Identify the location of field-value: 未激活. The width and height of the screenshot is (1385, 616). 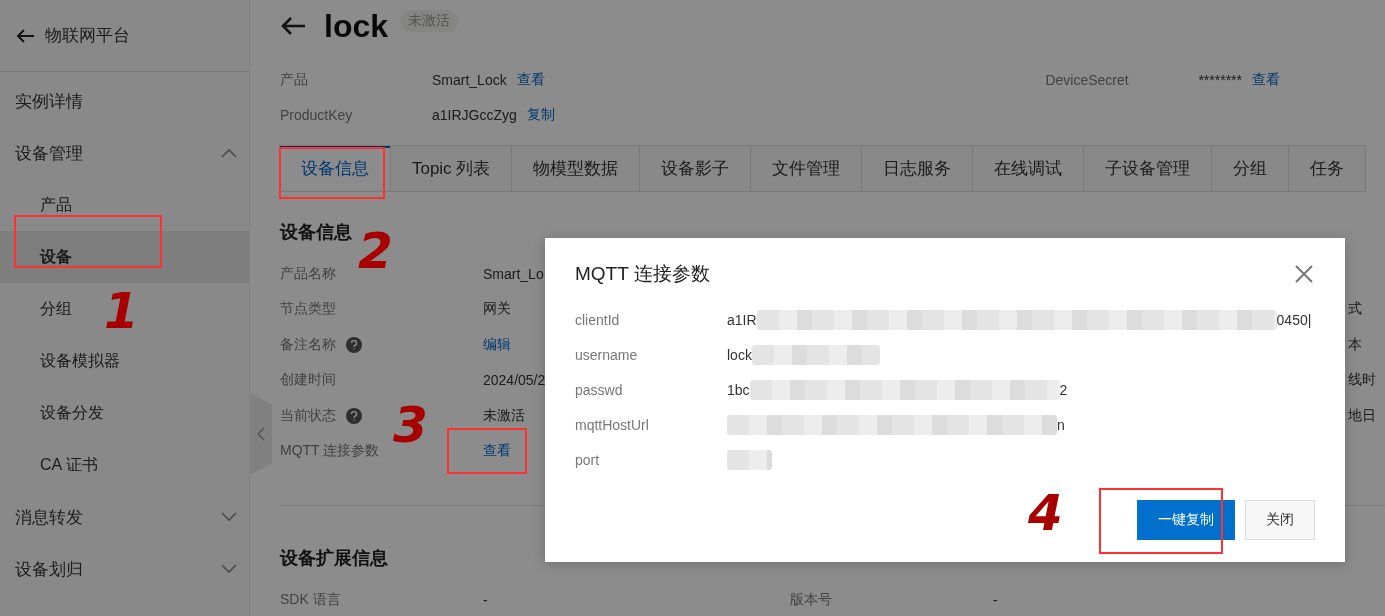
(504, 415).